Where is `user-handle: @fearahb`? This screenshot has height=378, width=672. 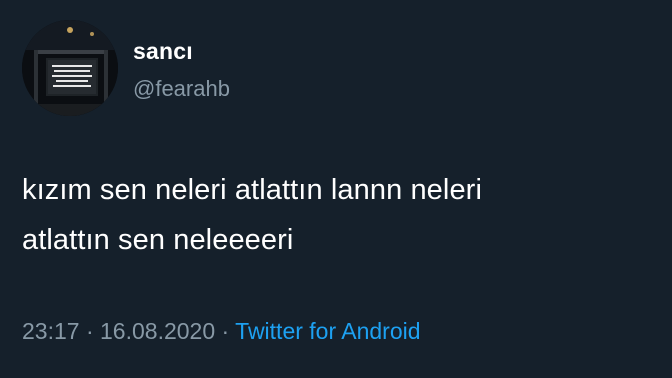
user-handle: @fearahb is located at coordinates (181, 89).